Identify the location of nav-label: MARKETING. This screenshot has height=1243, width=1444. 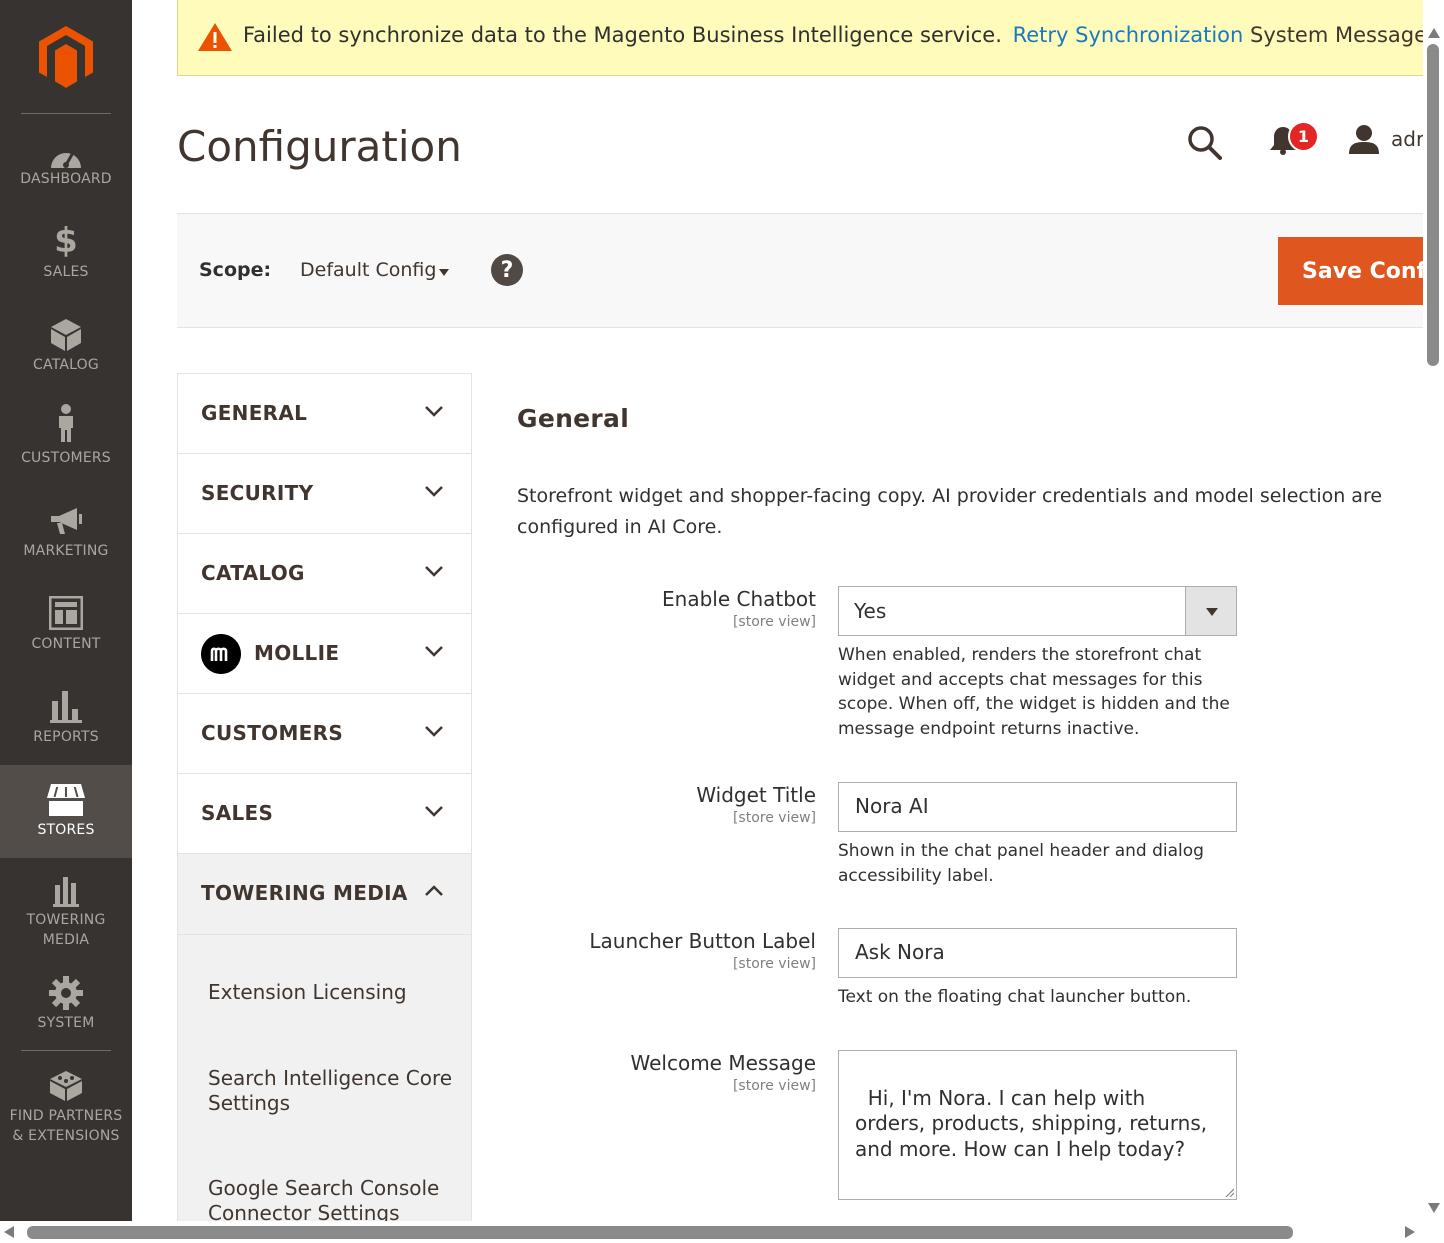
(66, 551).